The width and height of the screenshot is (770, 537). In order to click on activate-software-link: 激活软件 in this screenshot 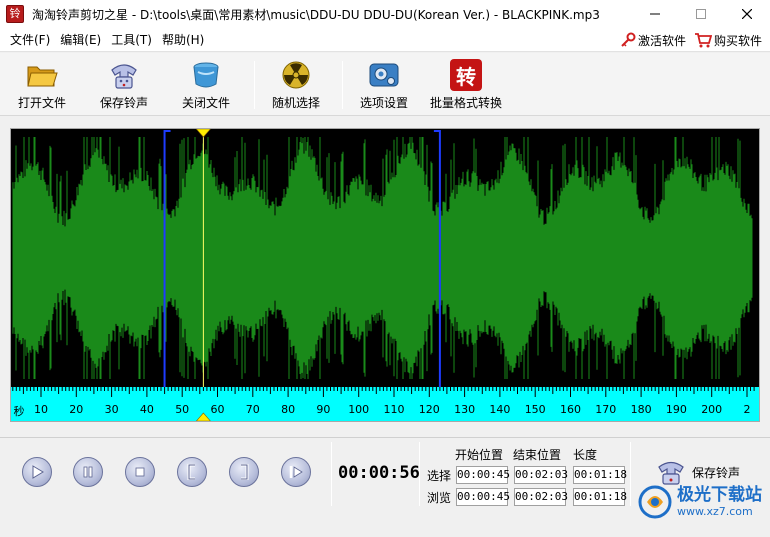, I will do `click(653, 40)`.